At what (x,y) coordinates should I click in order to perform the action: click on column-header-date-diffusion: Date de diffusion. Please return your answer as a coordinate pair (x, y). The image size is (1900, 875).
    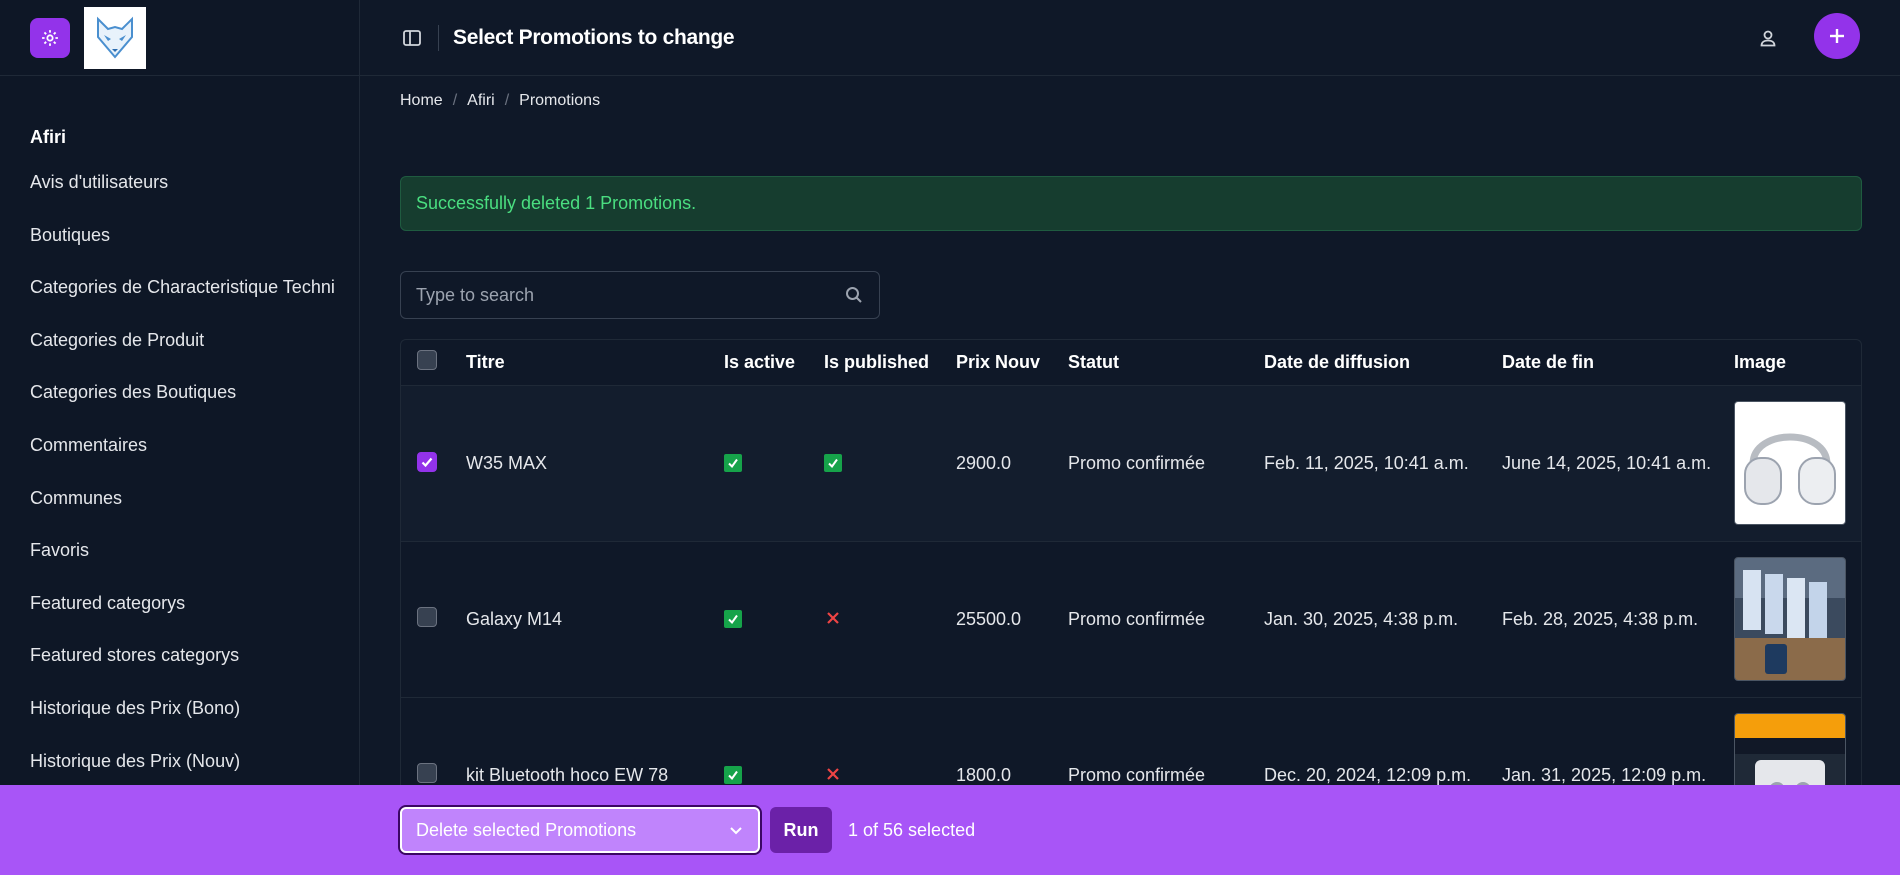
    Looking at the image, I should click on (1383, 363).